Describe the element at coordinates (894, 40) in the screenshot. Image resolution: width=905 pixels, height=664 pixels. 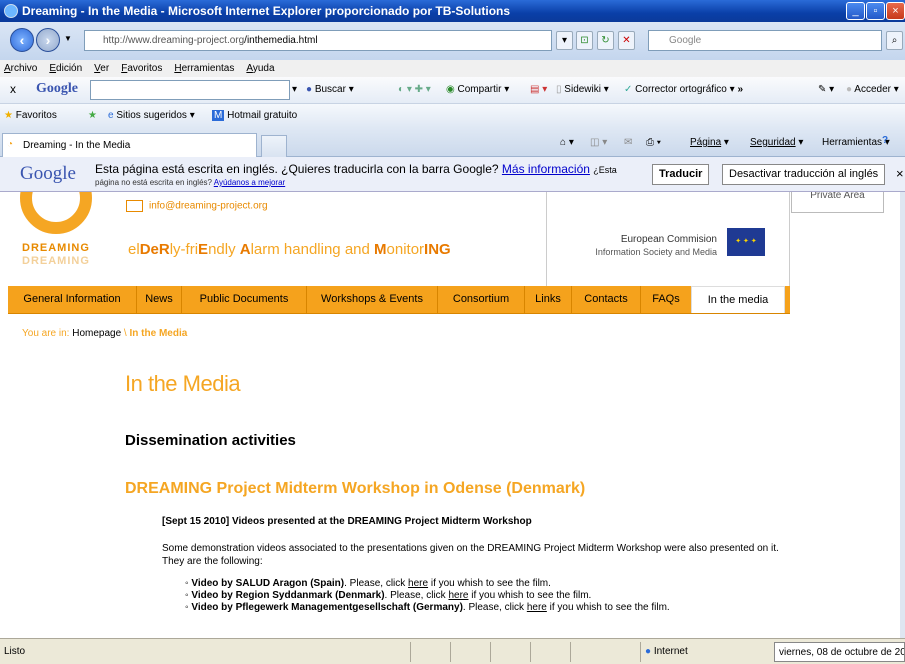
I see `search-icon: ⌕` at that location.